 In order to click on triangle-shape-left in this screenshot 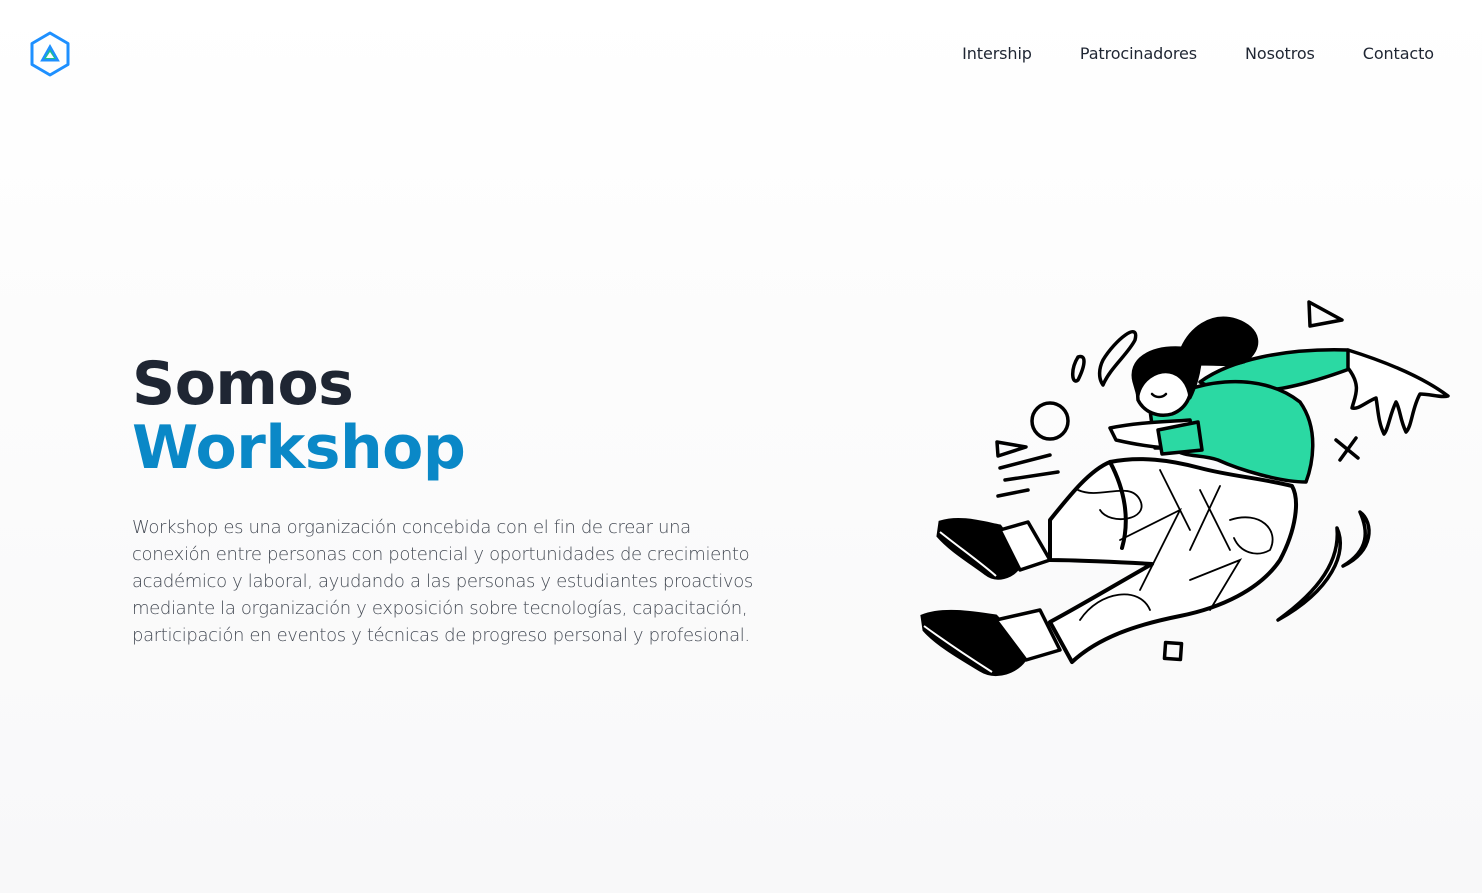, I will do `click(1011, 449)`.